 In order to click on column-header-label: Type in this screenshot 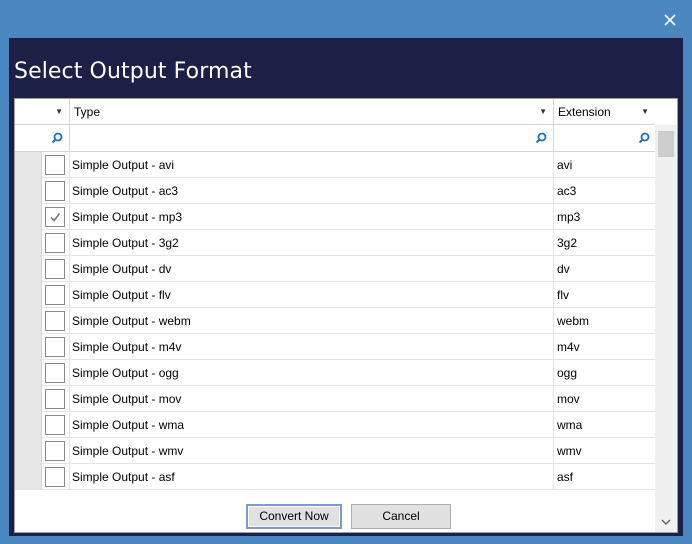, I will do `click(87, 112)`.